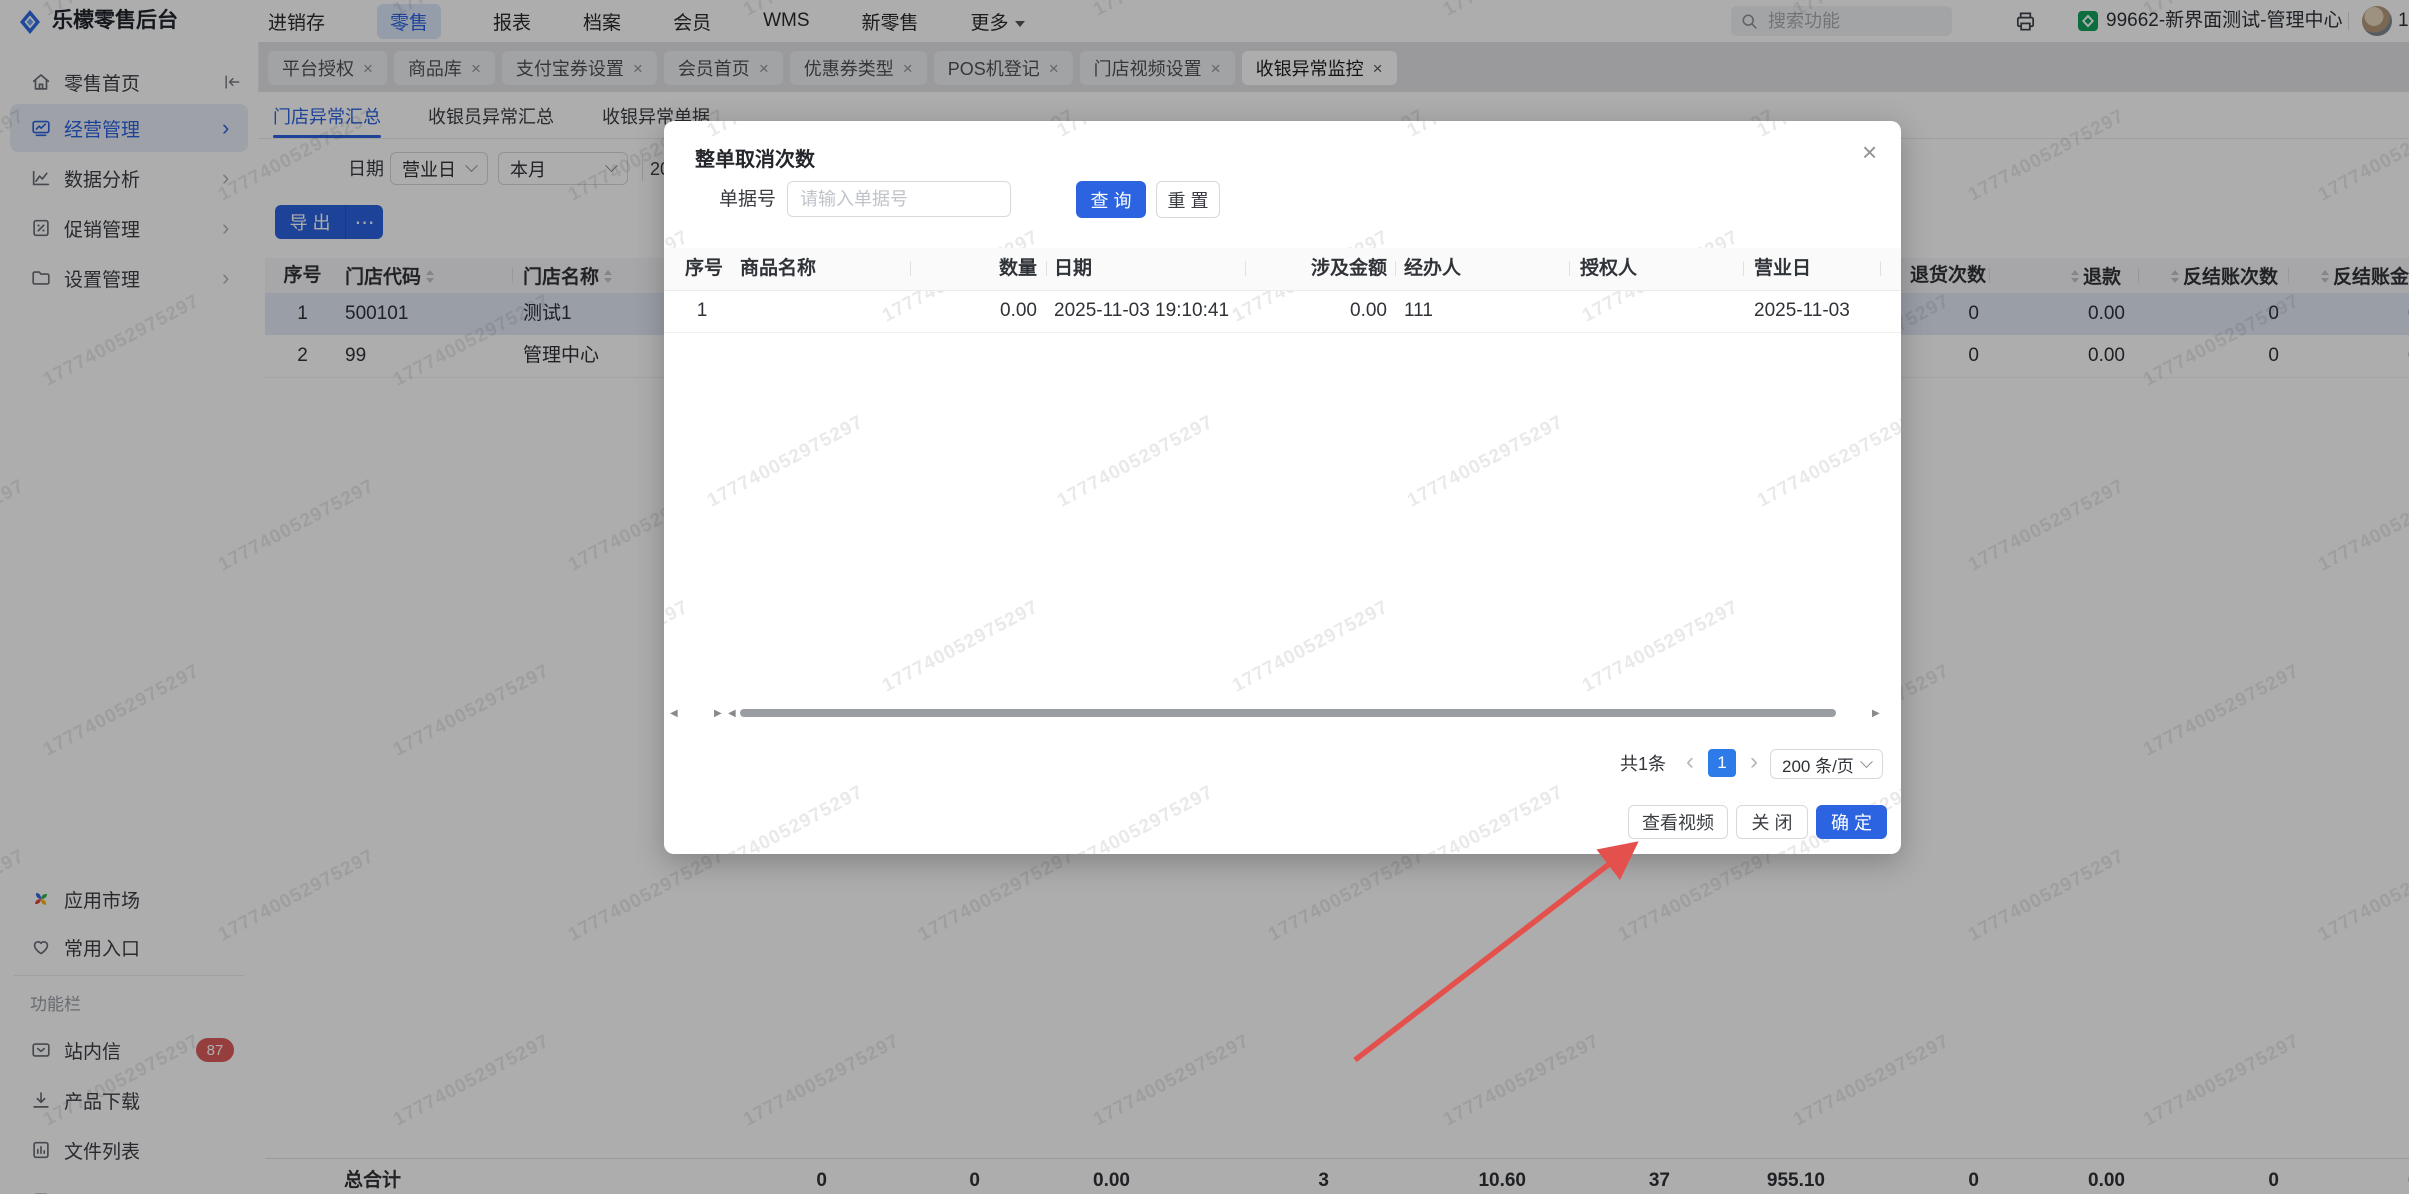 The height and width of the screenshot is (1194, 2409). What do you see at coordinates (1348, 268) in the screenshot?
I see `mcol-amount: 涉及金额` at bounding box center [1348, 268].